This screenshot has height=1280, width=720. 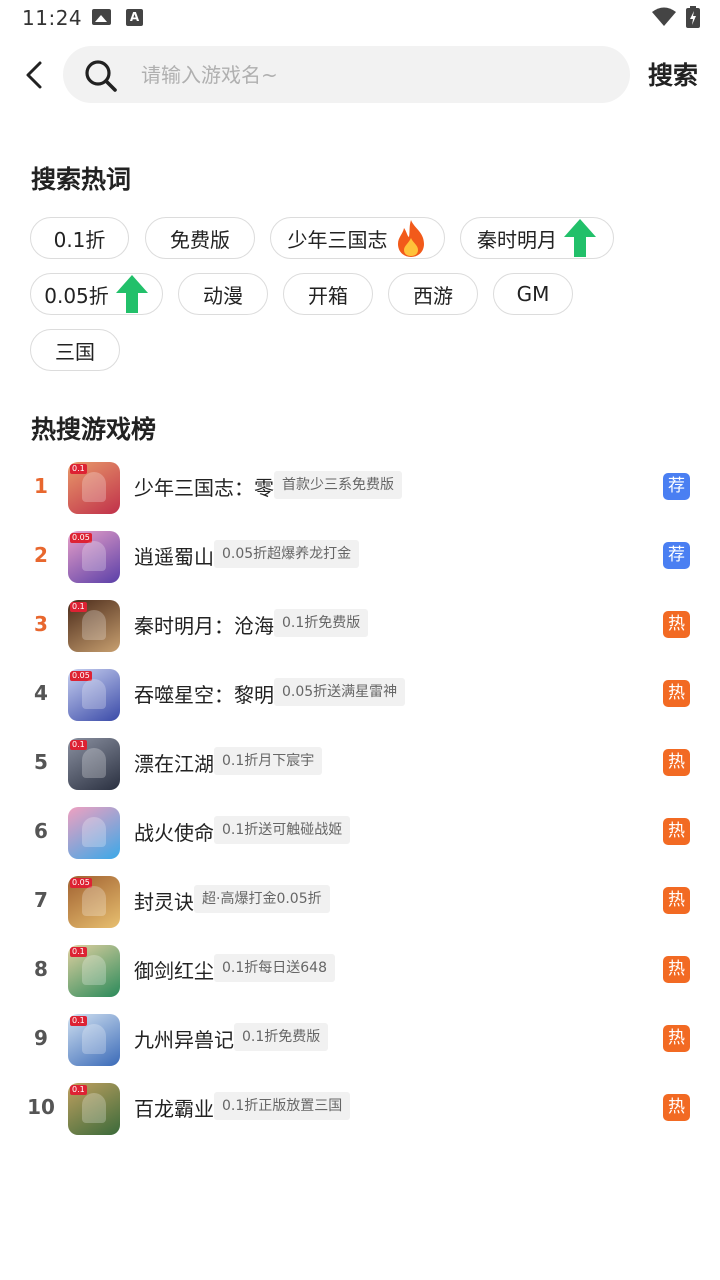 What do you see at coordinates (360, 764) in the screenshot?
I see `ranking-row: 5 0.1 漂在江湖 0.1折月下宸宇 热` at bounding box center [360, 764].